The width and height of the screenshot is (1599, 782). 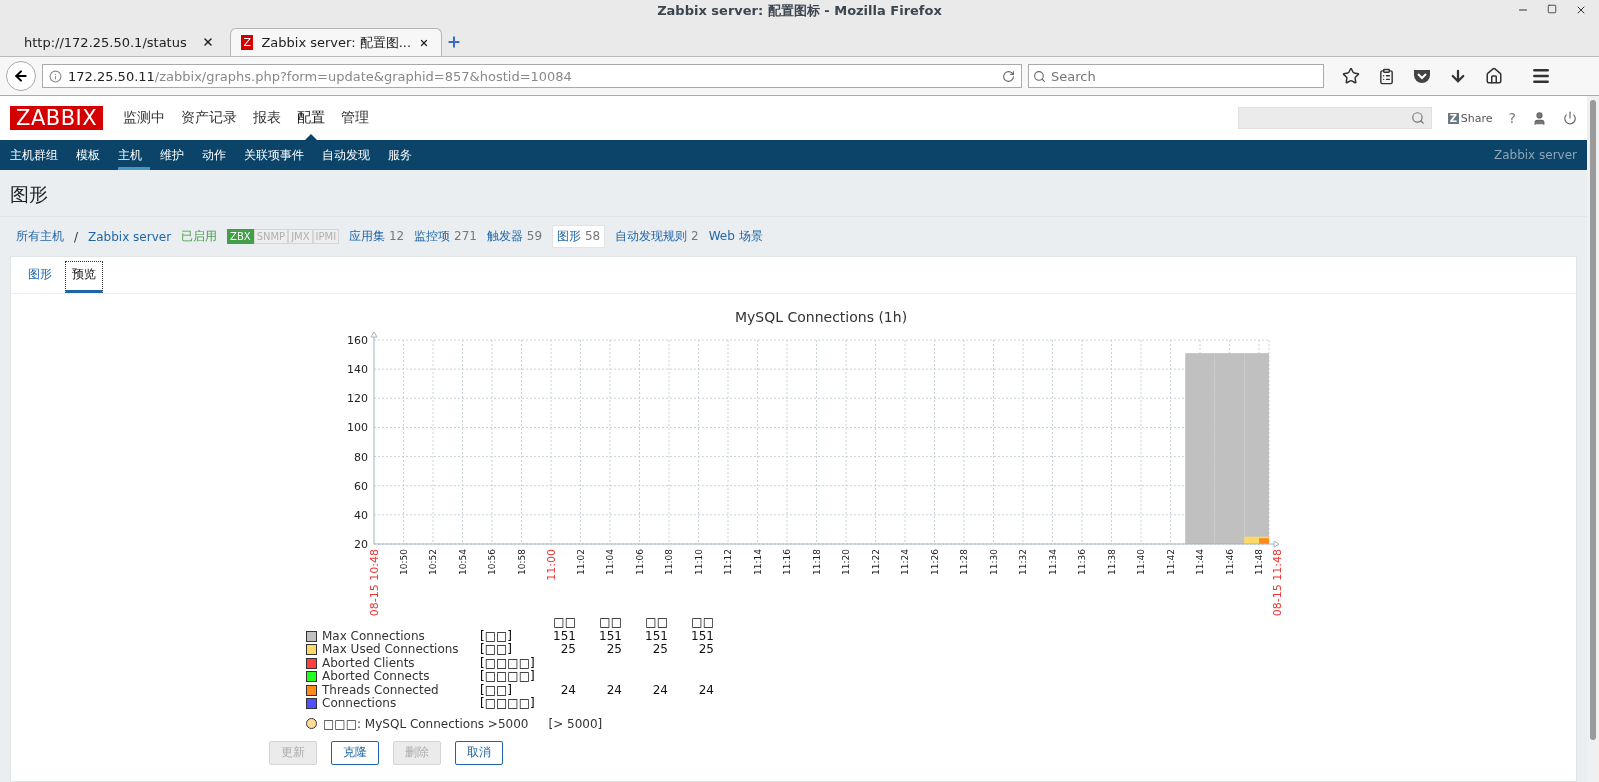 I want to click on legend-name: Threads Connected, so click(x=381, y=690).